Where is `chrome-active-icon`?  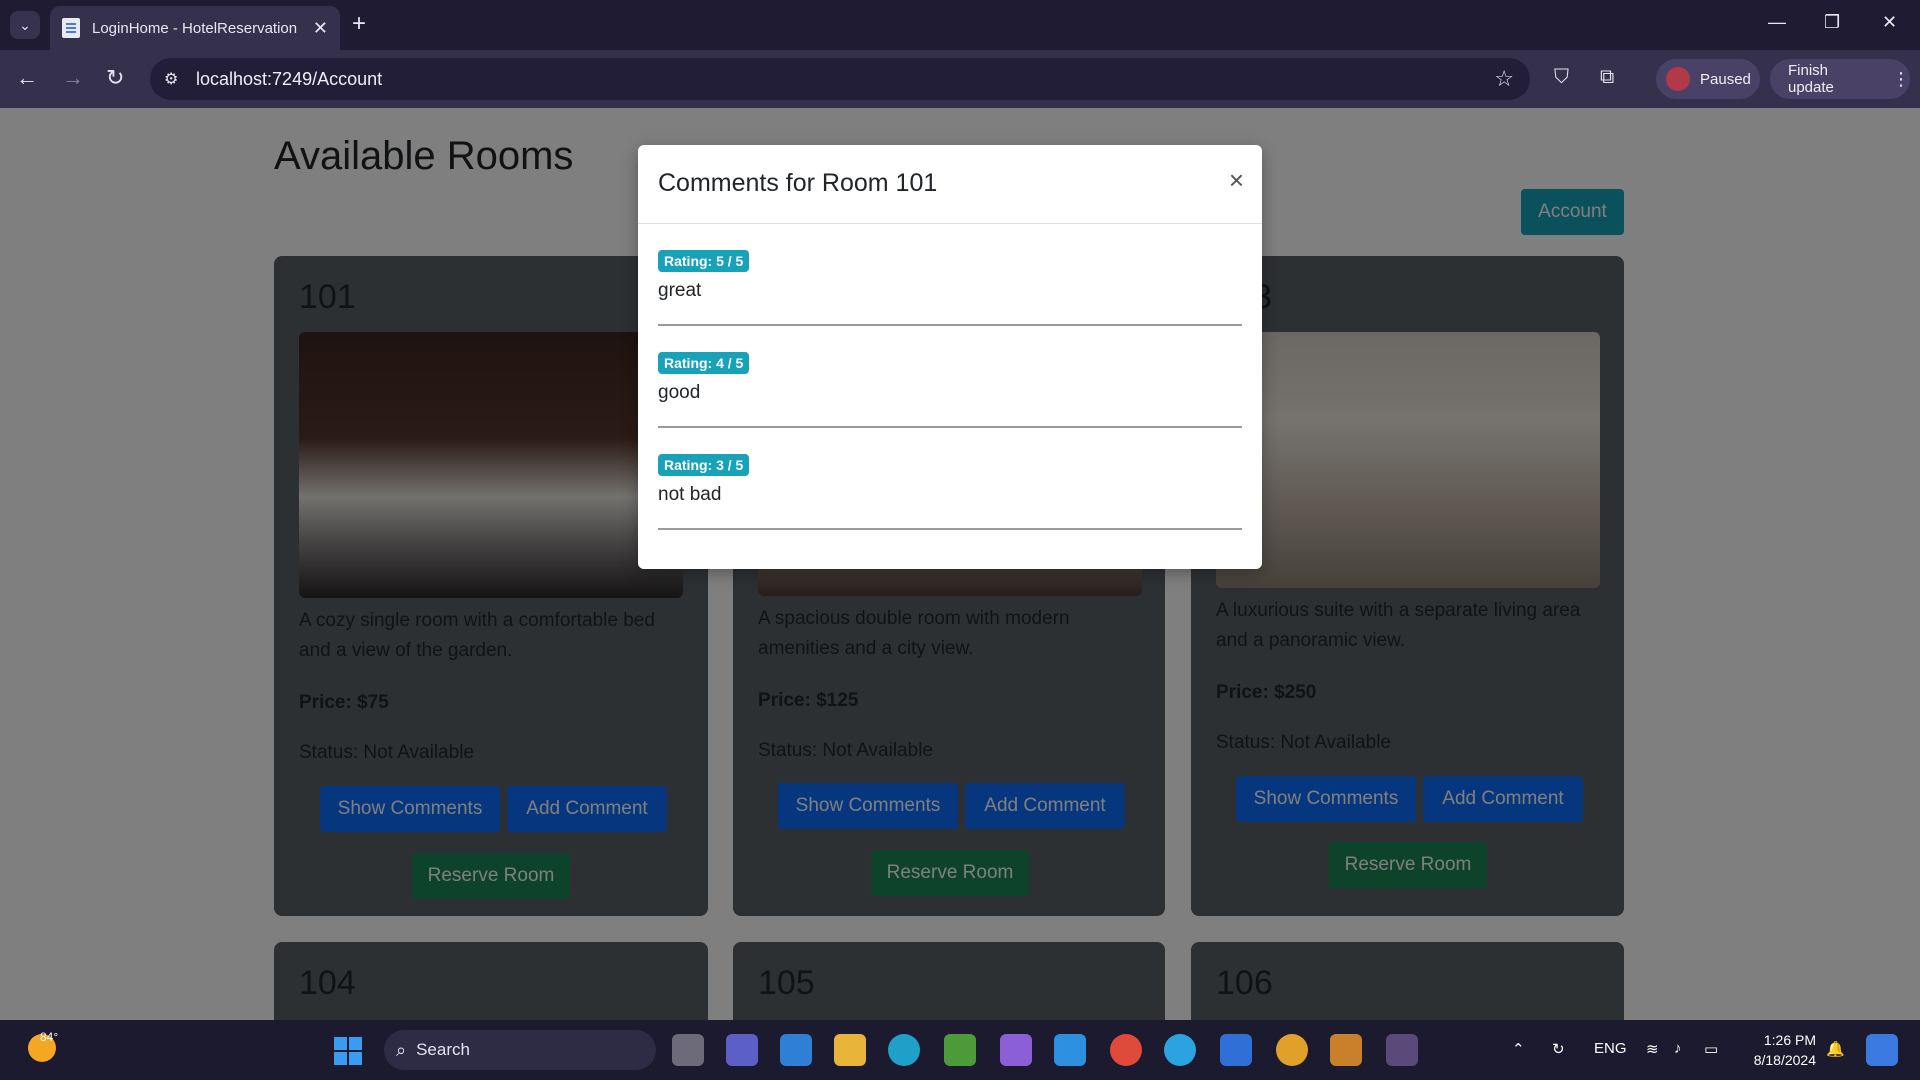 chrome-active-icon is located at coordinates (1292, 1050).